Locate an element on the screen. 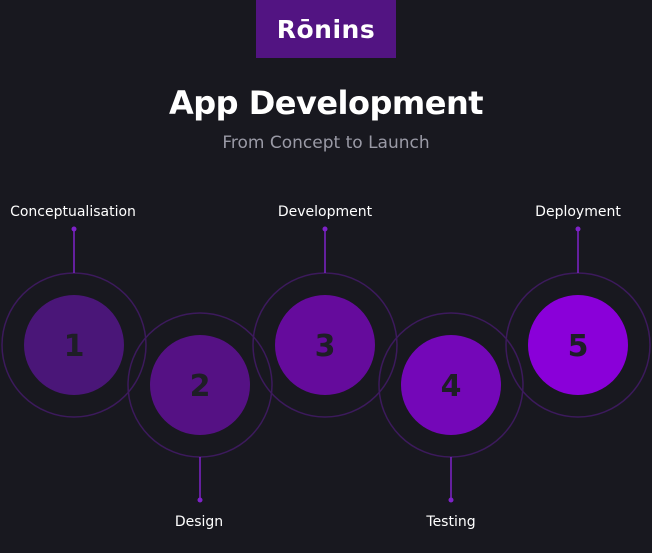 The image size is (652, 553). step-4-number: 4 is located at coordinates (451, 386).